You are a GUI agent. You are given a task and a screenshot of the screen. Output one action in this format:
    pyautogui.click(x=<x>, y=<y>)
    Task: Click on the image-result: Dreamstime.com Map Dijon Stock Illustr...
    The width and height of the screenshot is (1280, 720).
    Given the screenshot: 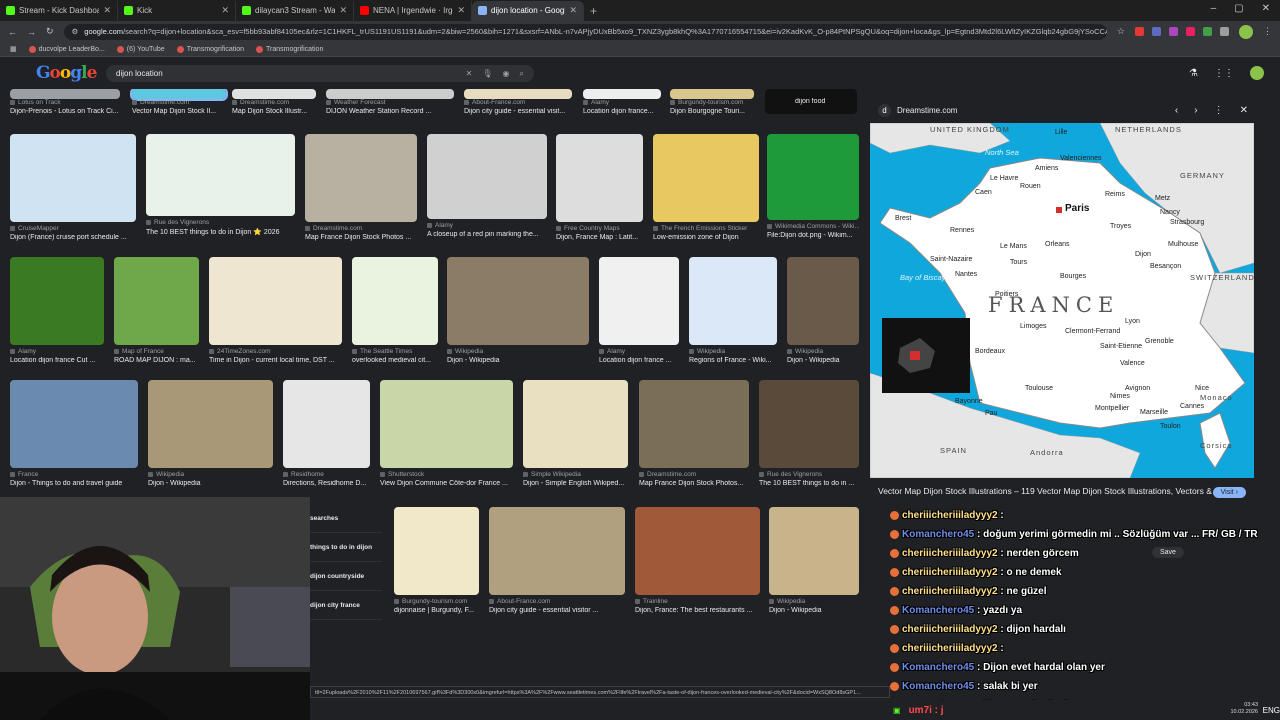 What is the action you would take?
    pyautogui.click(x=274, y=112)
    